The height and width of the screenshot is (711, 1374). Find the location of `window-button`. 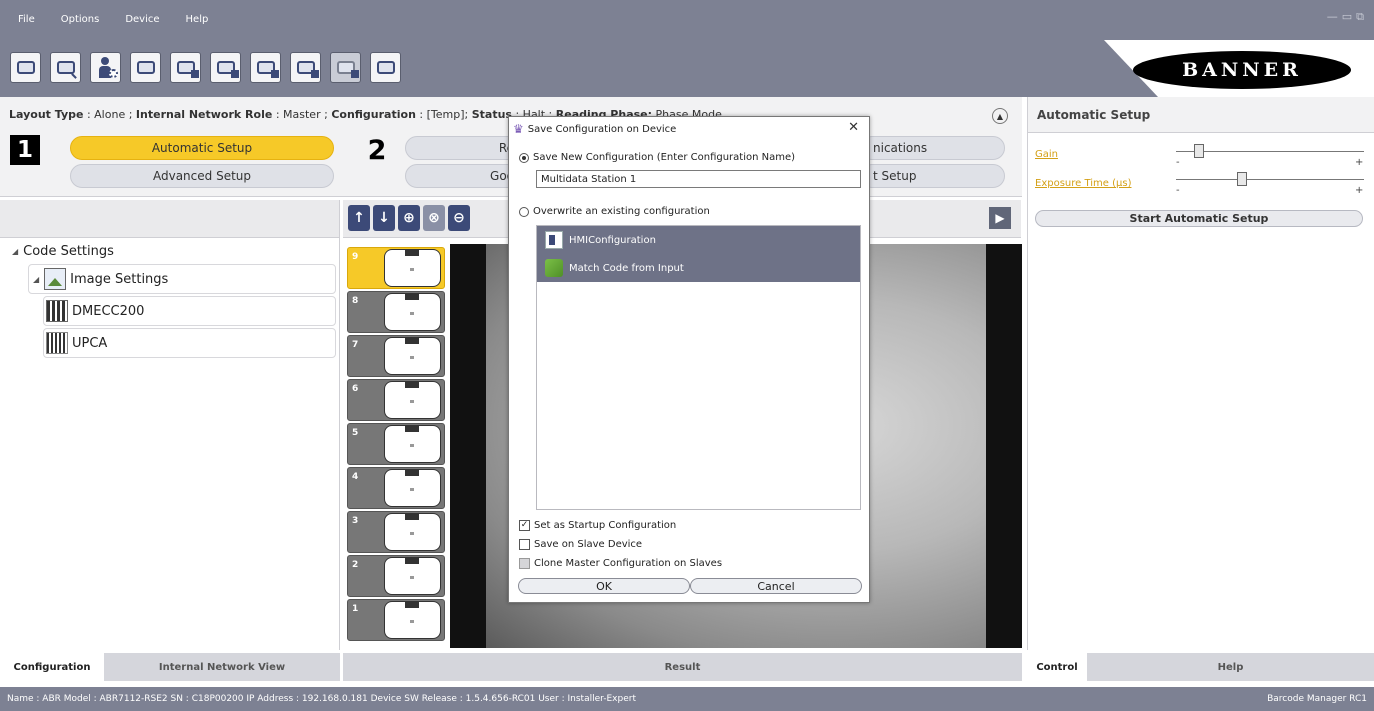

window-button is located at coordinates (145, 67).